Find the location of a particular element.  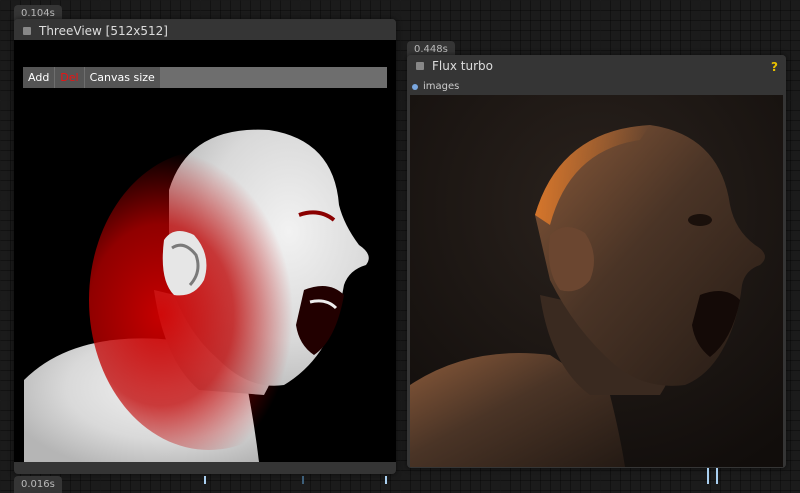

flux-title-bar: Flux turbo ? is located at coordinates (596, 66).